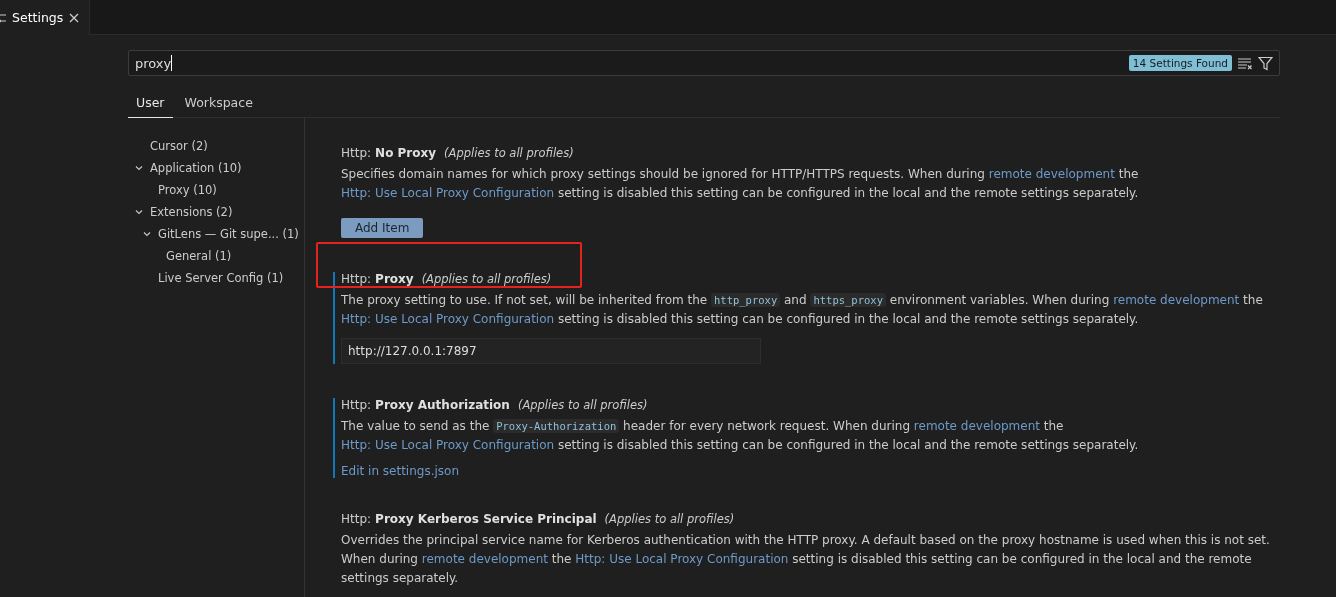 This screenshot has width=1336, height=597. What do you see at coordinates (458, 153) in the screenshot?
I see `setting-title: Http: No Proxy (Applies to all profiles)` at bounding box center [458, 153].